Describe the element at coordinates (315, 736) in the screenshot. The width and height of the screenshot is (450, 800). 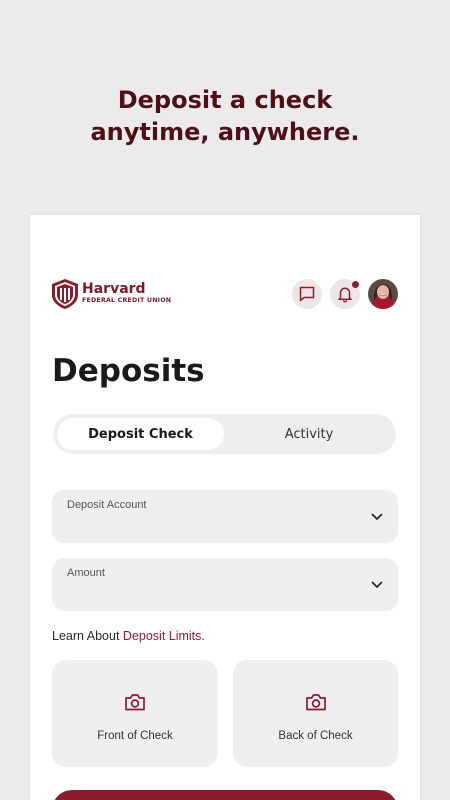
I see `back-of-check-label: Back of Check` at that location.